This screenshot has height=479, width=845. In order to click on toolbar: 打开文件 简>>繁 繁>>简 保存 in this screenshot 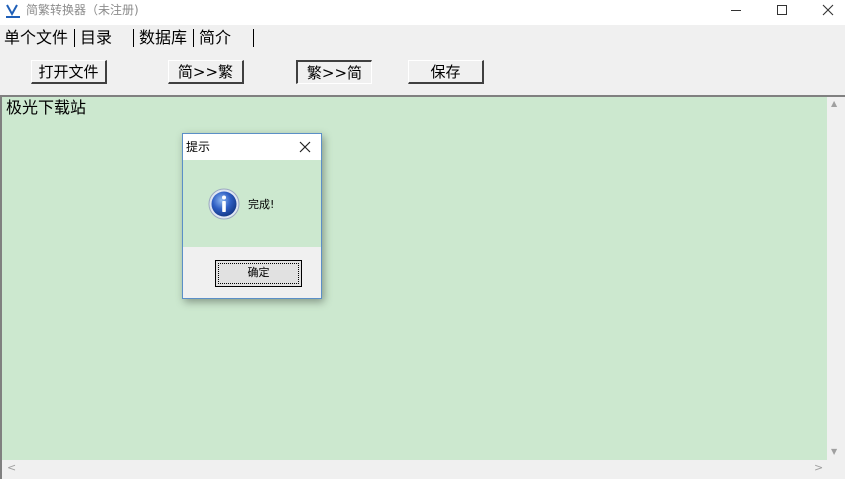, I will do `click(422, 72)`.